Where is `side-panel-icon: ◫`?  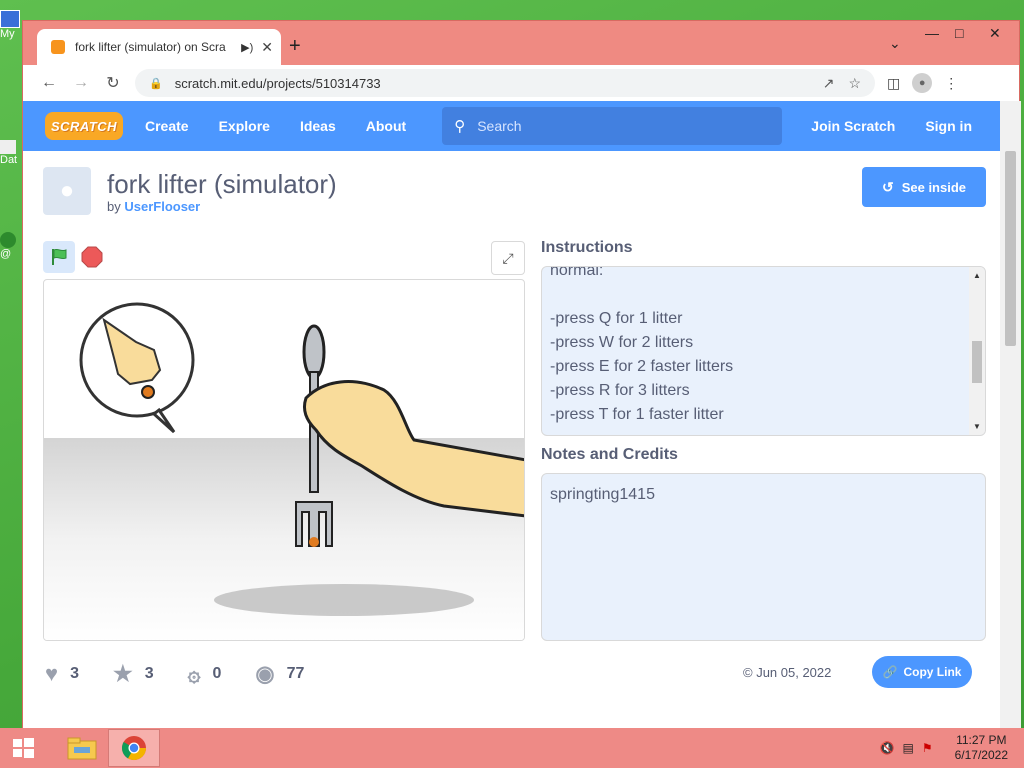 side-panel-icon: ◫ is located at coordinates (893, 83).